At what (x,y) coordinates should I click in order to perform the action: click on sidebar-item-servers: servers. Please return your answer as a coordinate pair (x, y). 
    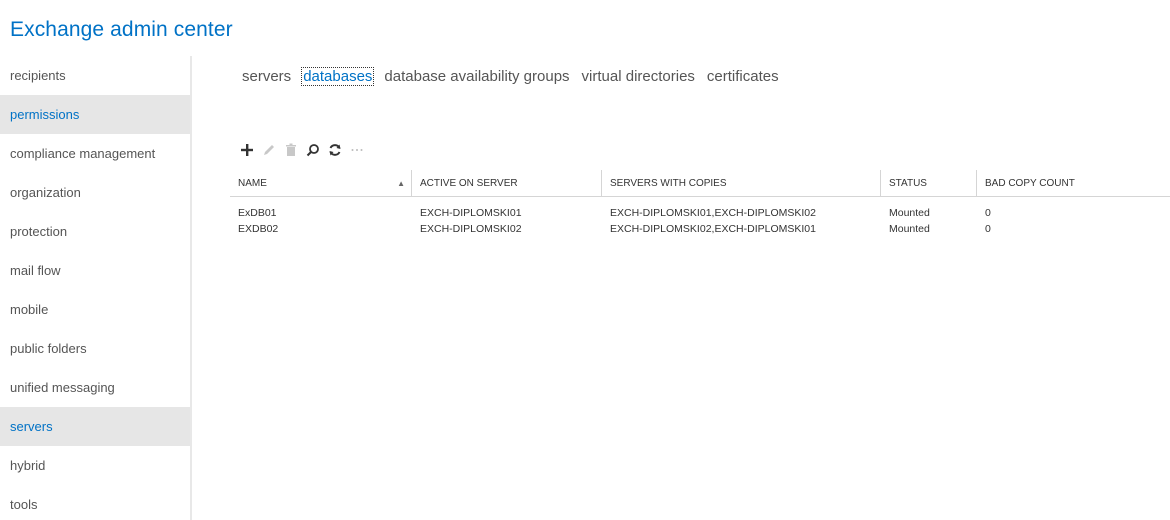
    Looking at the image, I should click on (95, 426).